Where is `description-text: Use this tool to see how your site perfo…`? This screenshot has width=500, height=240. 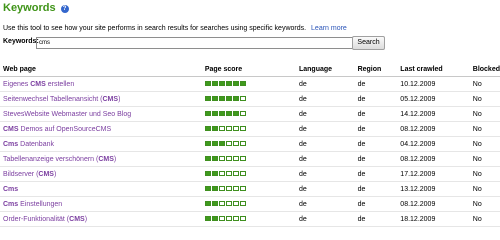
description-text: Use this tool to see how your site perfo… is located at coordinates (155, 28).